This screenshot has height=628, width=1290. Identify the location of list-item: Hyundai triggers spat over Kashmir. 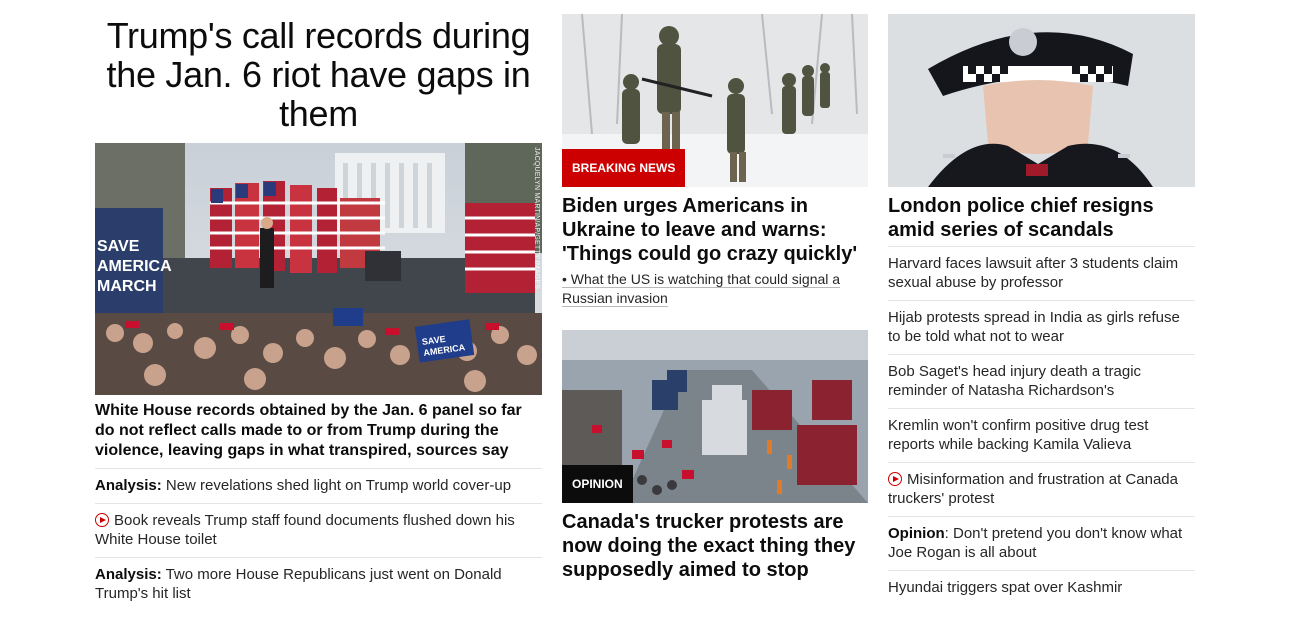
(1041, 587).